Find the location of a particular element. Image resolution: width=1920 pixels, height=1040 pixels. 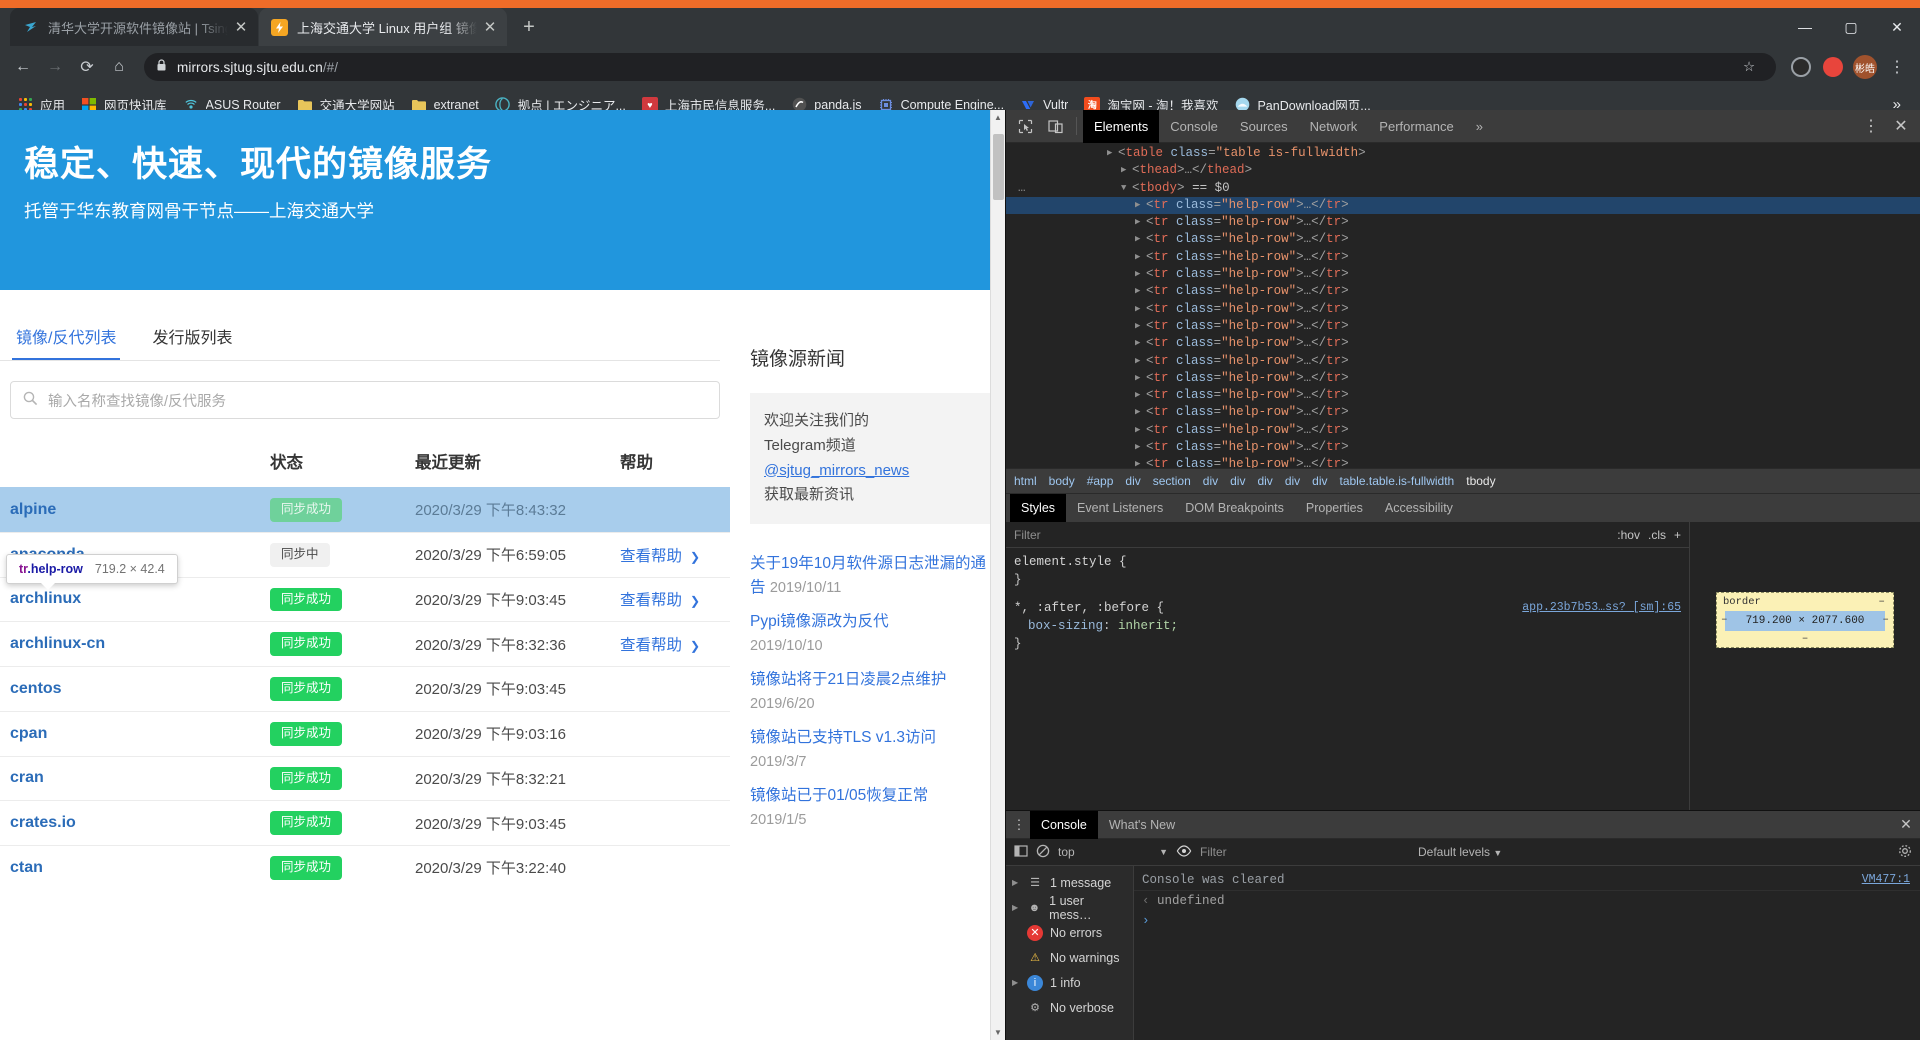

hov-toggle: :hov is located at coordinates (1628, 535).